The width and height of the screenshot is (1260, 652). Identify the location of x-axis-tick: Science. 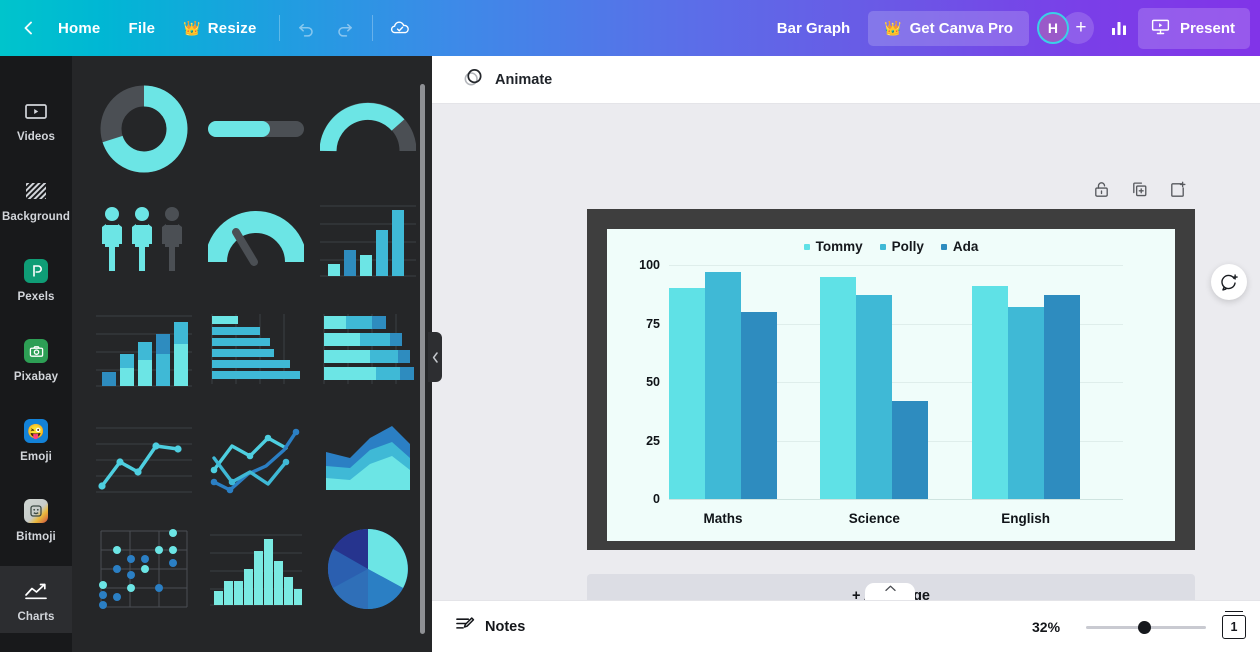
(874, 518).